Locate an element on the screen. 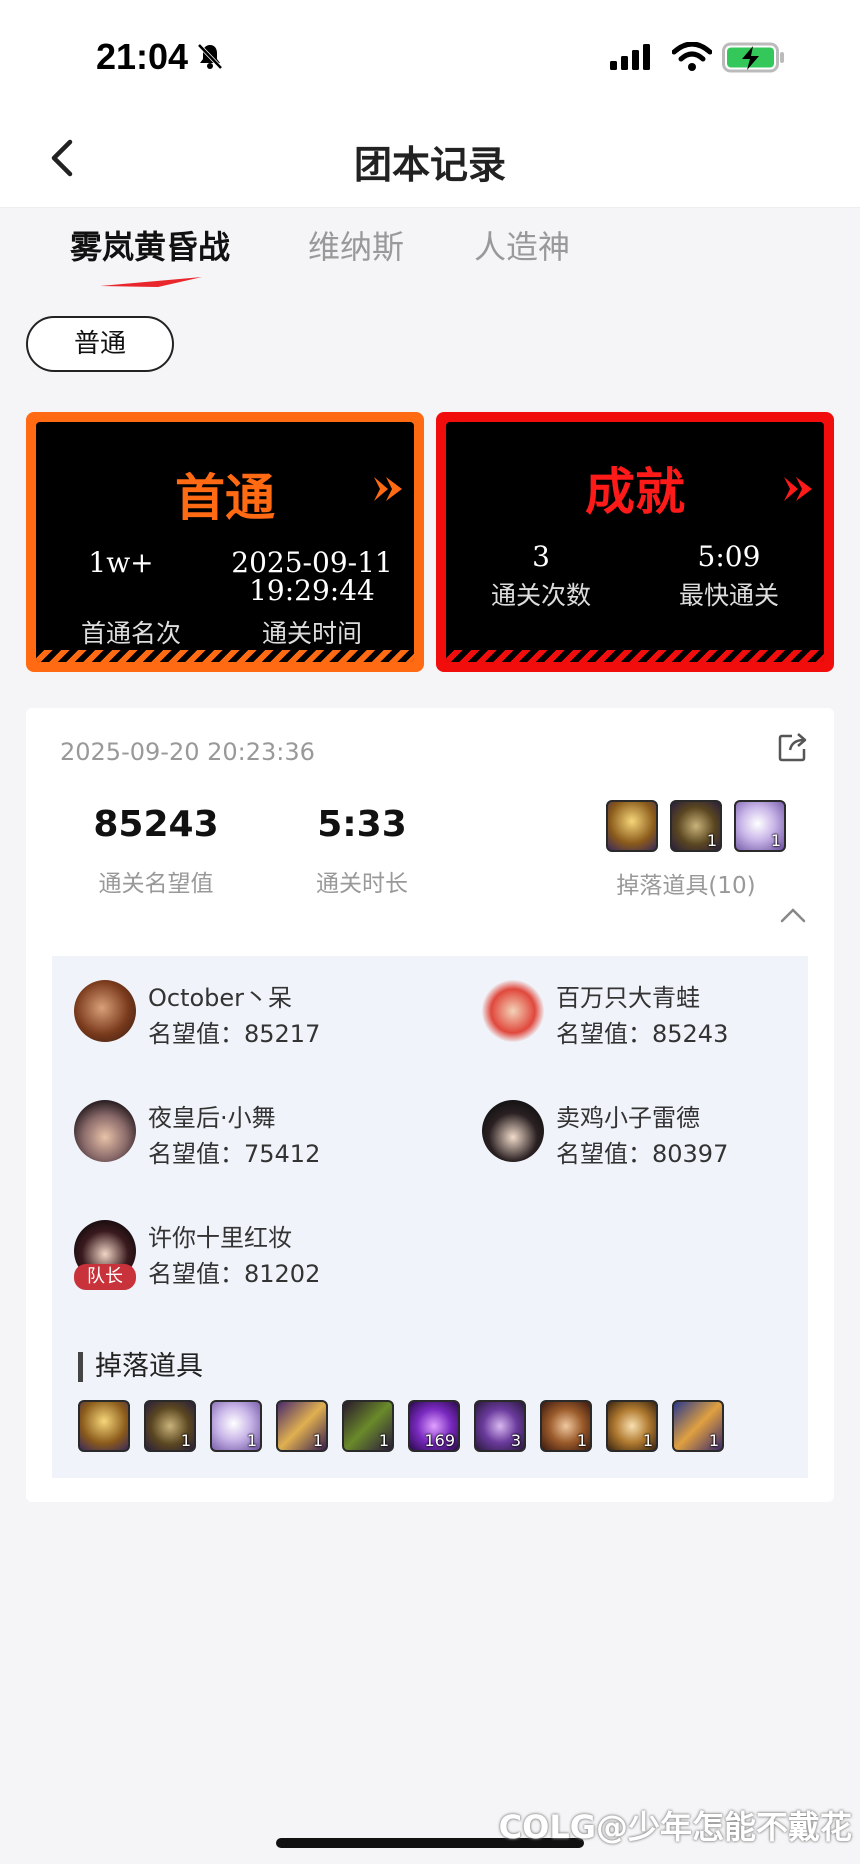 This screenshot has width=860, height=1864. first-clear-rank-value: 1w+ is located at coordinates (121, 562).